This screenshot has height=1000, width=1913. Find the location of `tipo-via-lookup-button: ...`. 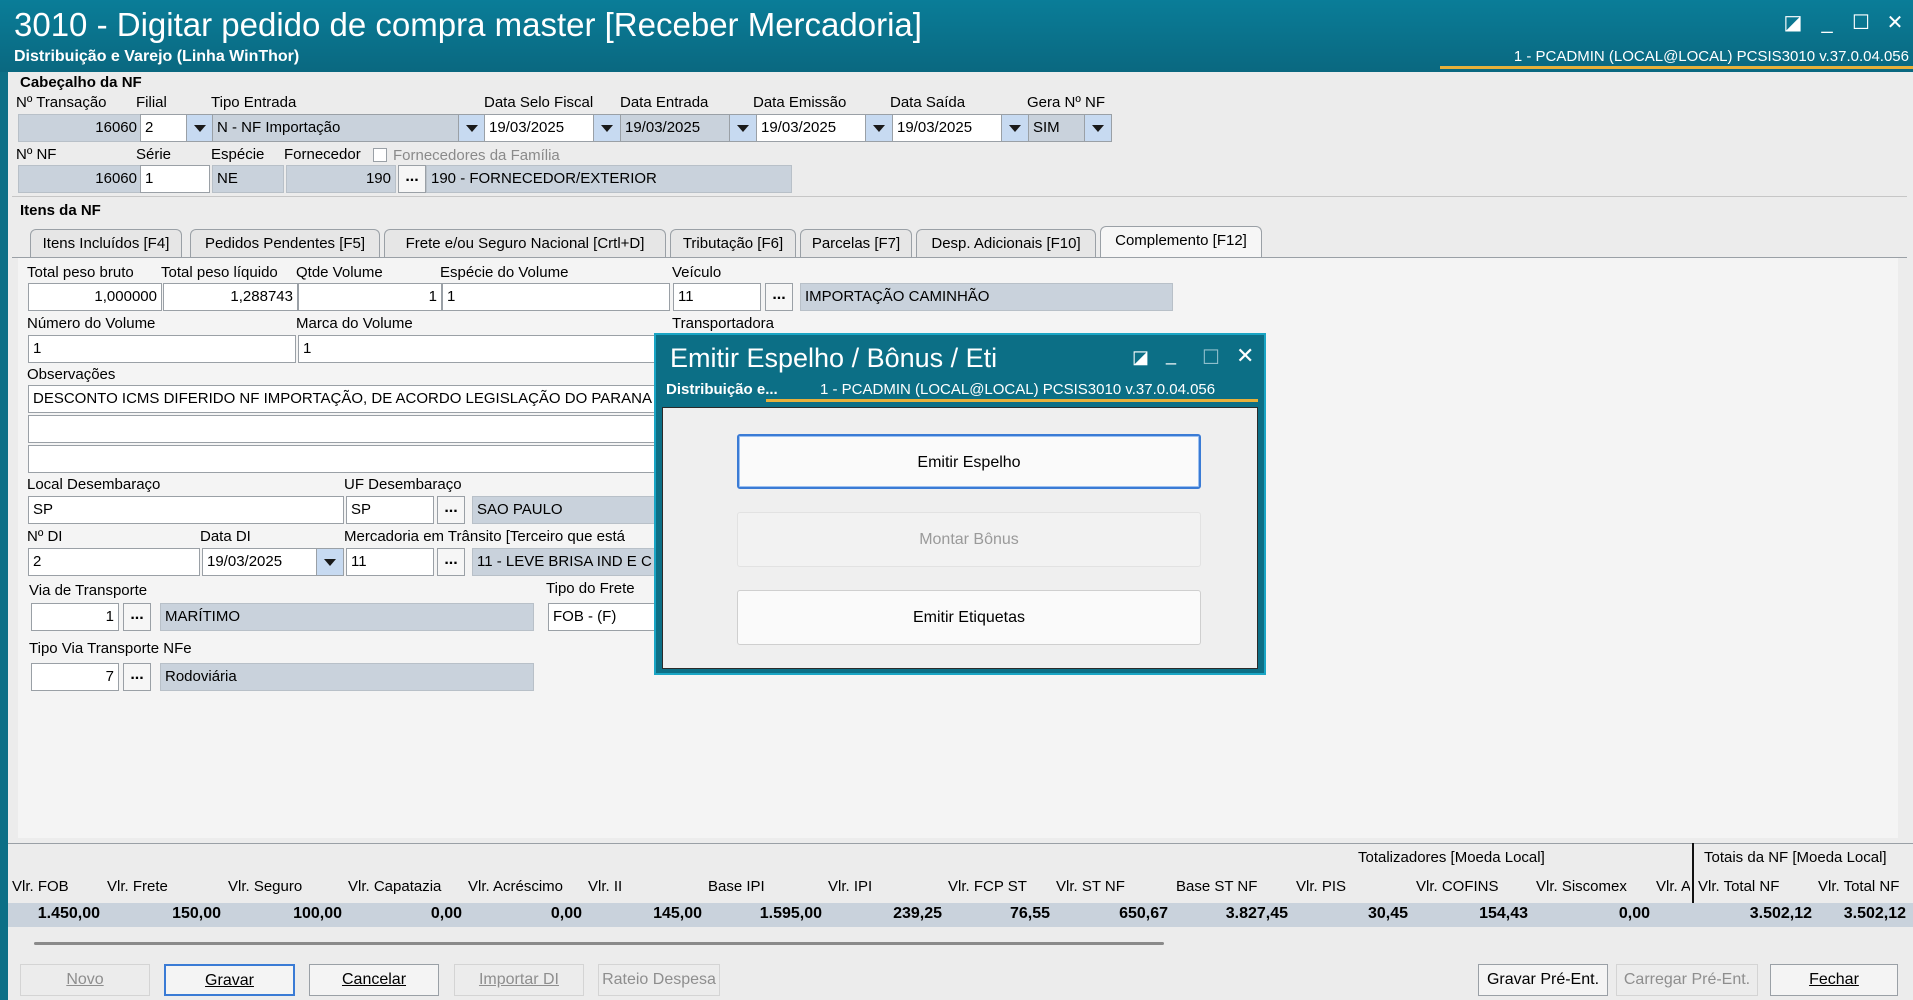

tipo-via-lookup-button: ... is located at coordinates (137, 677).